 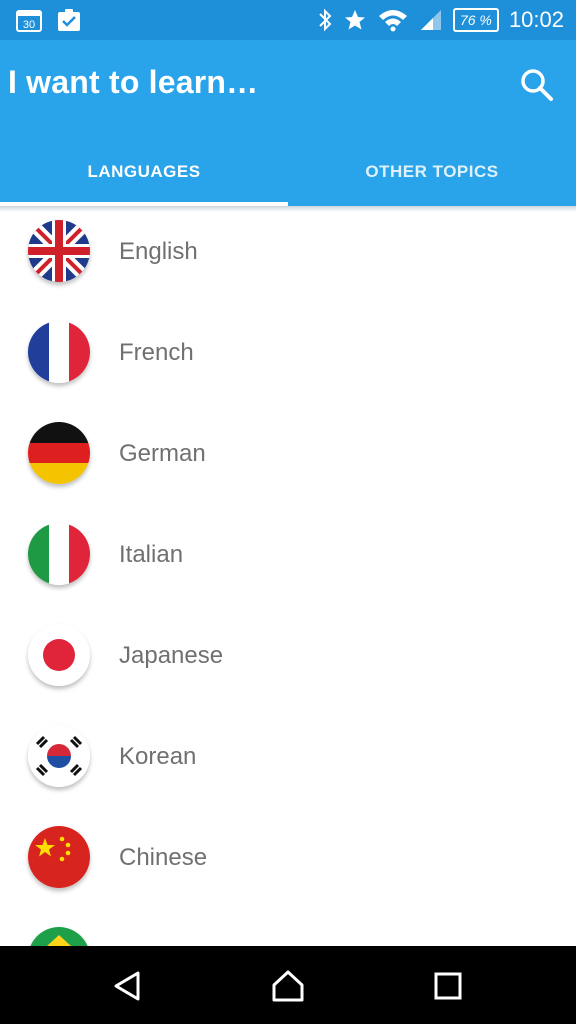 What do you see at coordinates (354, 20) in the screenshot?
I see `star-icon` at bounding box center [354, 20].